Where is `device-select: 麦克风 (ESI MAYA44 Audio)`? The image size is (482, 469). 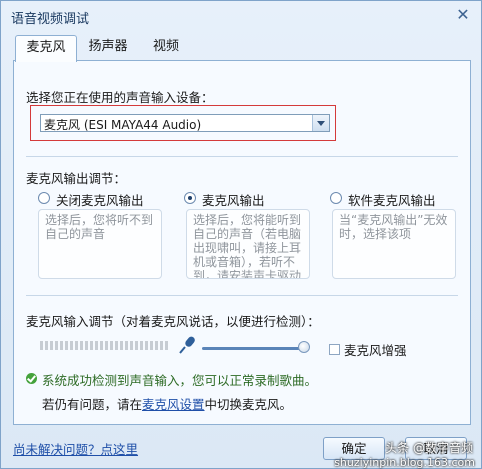
device-select: 麦克风 (ESI MAYA44 Audio) is located at coordinates (185, 123).